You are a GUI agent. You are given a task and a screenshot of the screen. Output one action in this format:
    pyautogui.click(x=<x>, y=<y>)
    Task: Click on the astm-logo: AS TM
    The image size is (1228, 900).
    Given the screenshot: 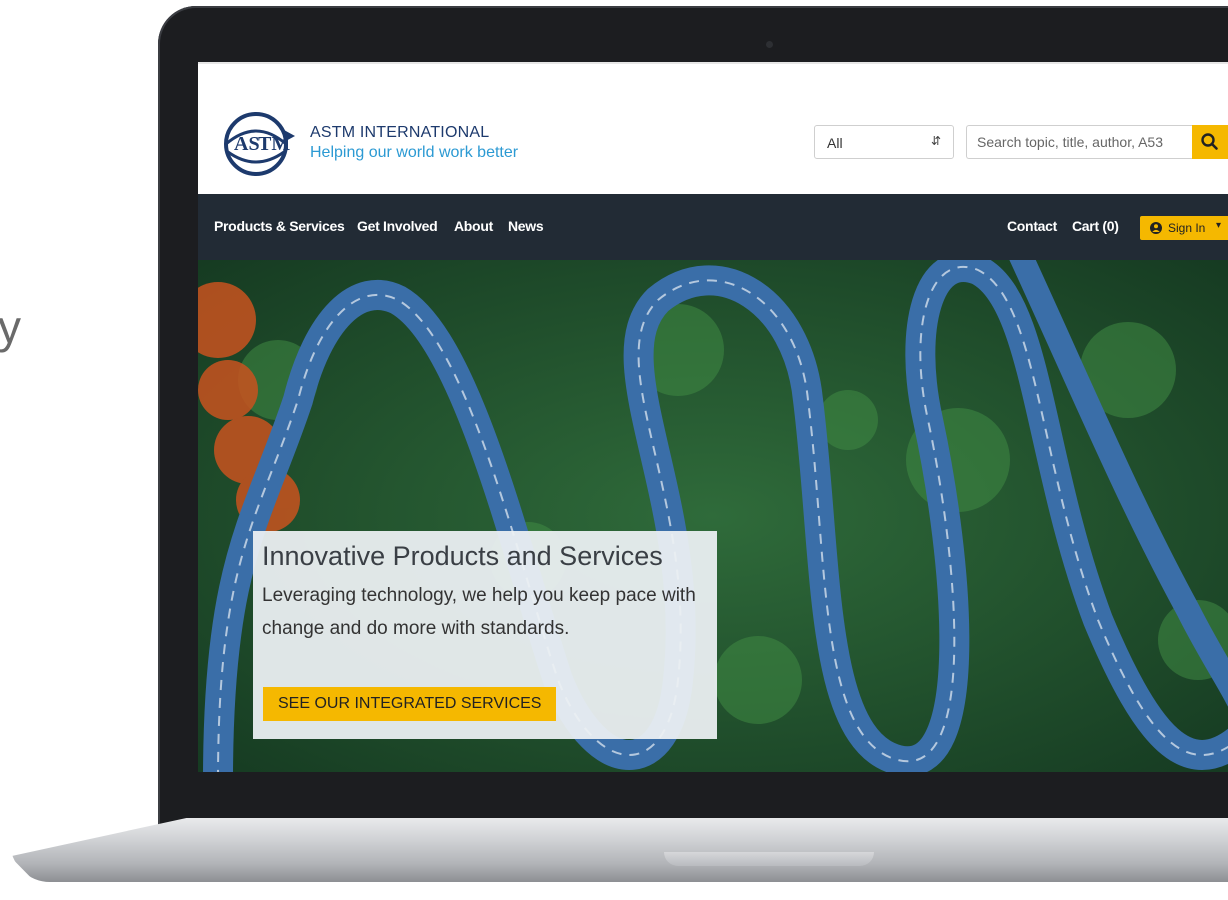 What is the action you would take?
    pyautogui.click(x=257, y=143)
    